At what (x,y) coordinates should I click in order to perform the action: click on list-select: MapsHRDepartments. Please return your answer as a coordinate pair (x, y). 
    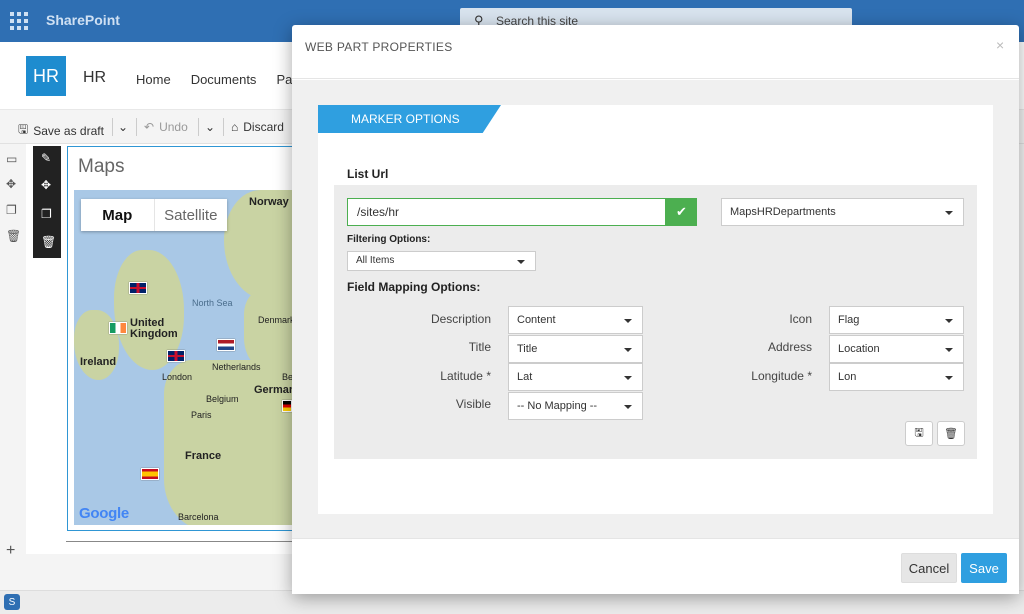
    Looking at the image, I should click on (842, 212).